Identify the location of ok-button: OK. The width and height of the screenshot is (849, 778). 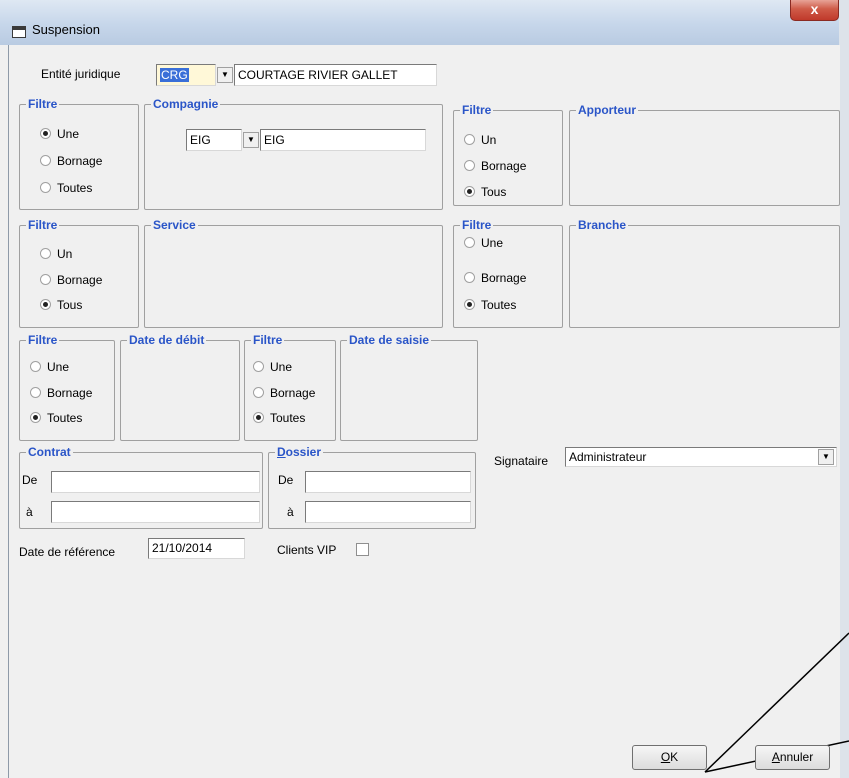
(669, 757).